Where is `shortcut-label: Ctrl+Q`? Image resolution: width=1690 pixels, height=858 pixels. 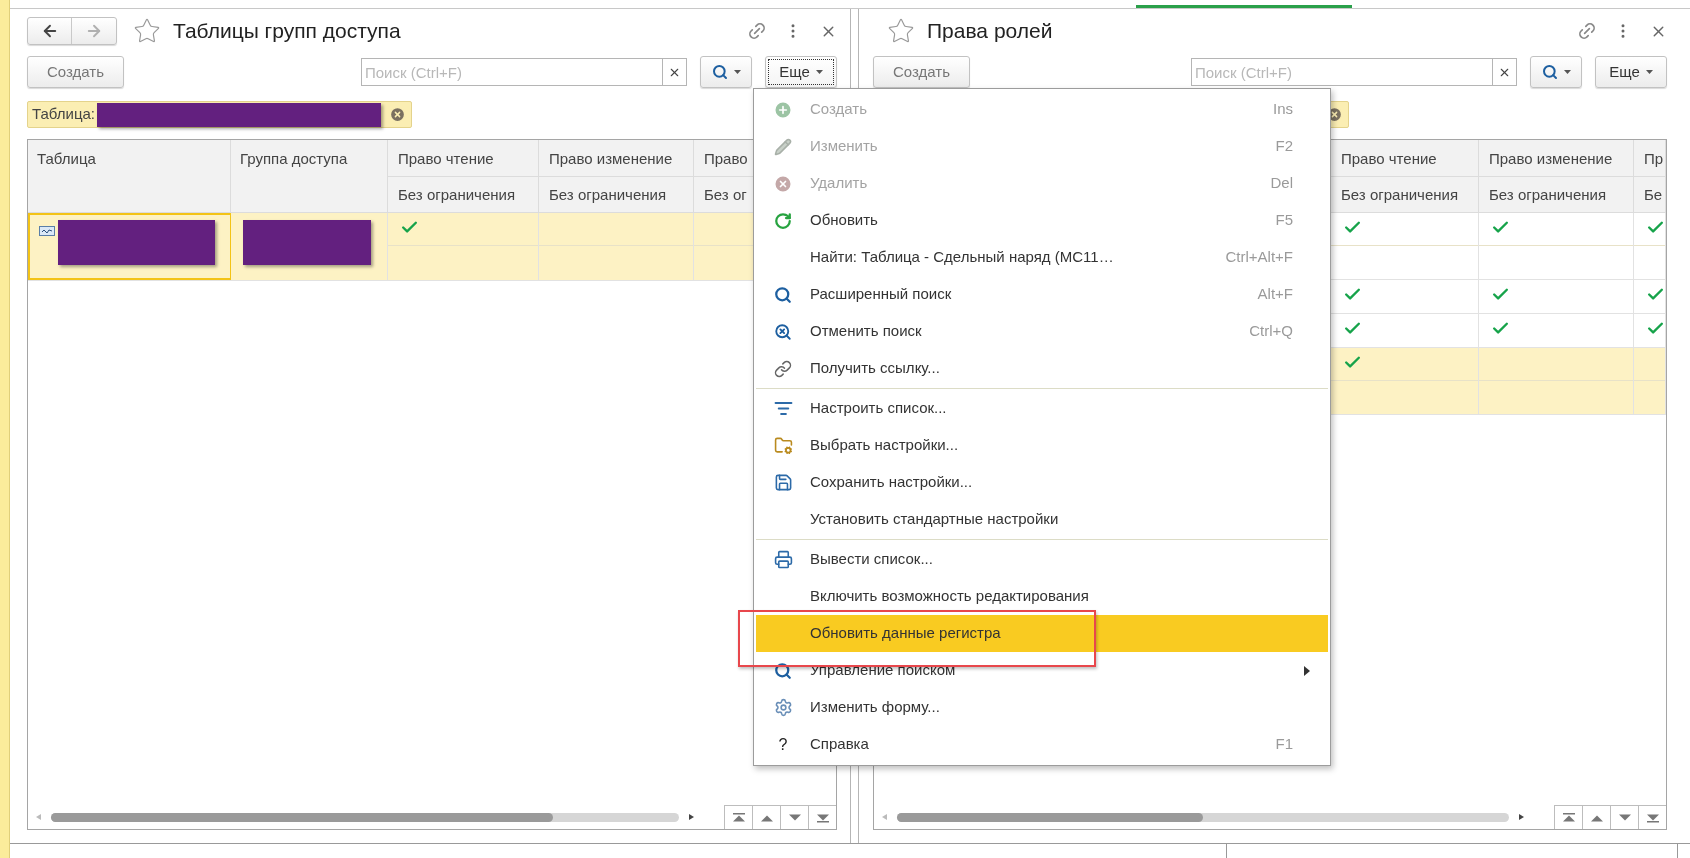 shortcut-label: Ctrl+Q is located at coordinates (1271, 331).